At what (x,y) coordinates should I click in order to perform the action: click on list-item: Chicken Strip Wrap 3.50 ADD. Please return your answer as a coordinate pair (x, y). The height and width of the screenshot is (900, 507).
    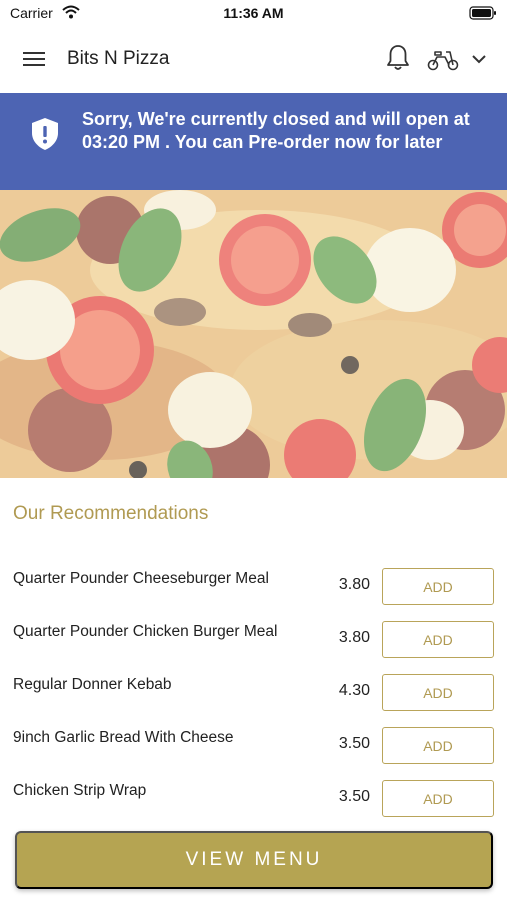
    Looking at the image, I should click on (253, 798).